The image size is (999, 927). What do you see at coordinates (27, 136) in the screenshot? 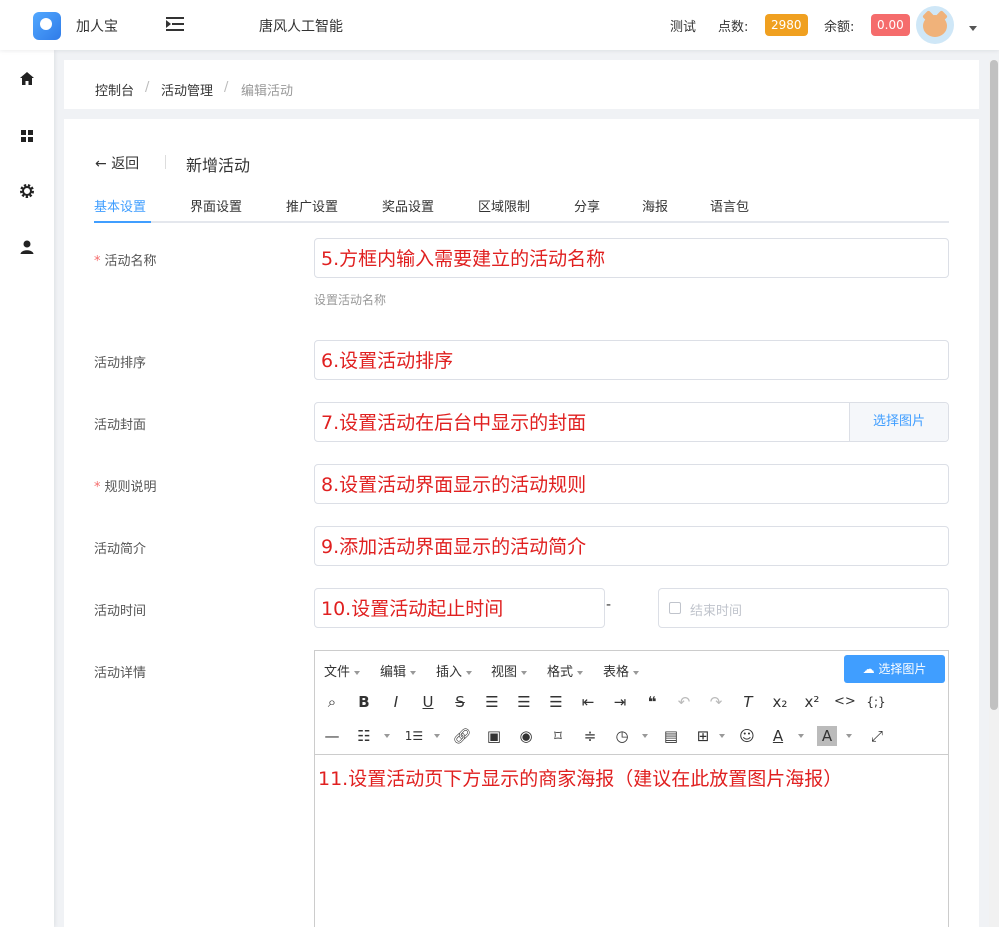
I see `grid-icon` at bounding box center [27, 136].